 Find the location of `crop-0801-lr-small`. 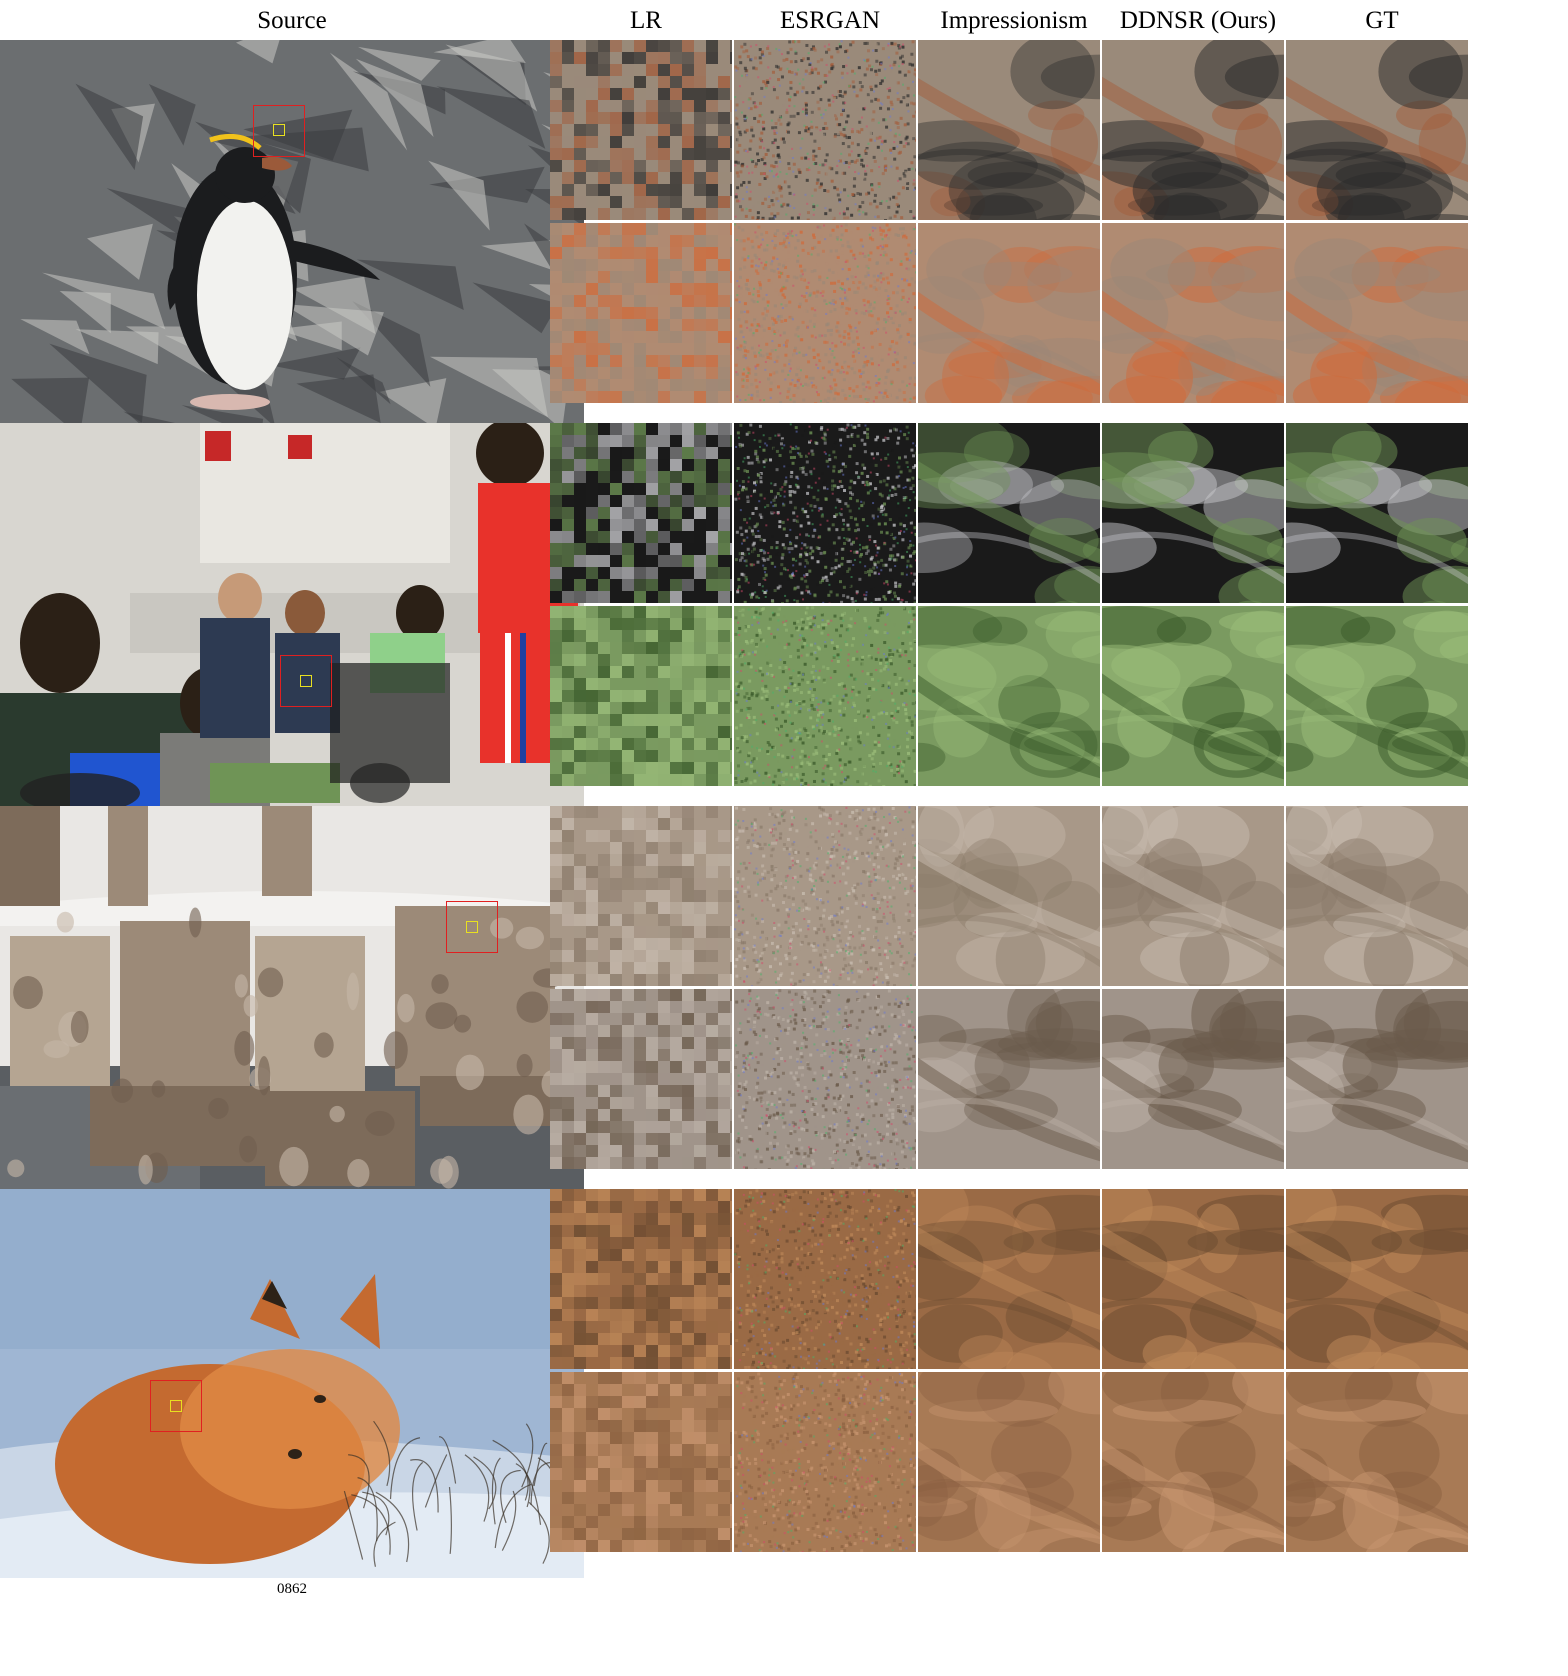

crop-0801-lr-small is located at coordinates (641, 313).